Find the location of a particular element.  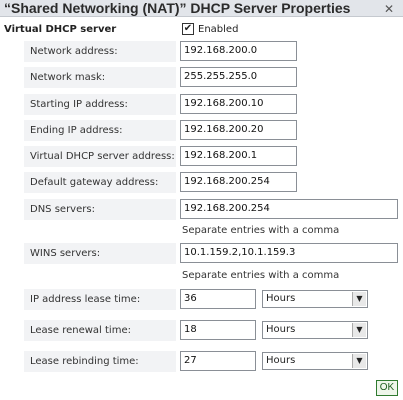

network-mask-field: 255.255.255.0 is located at coordinates (238, 77).